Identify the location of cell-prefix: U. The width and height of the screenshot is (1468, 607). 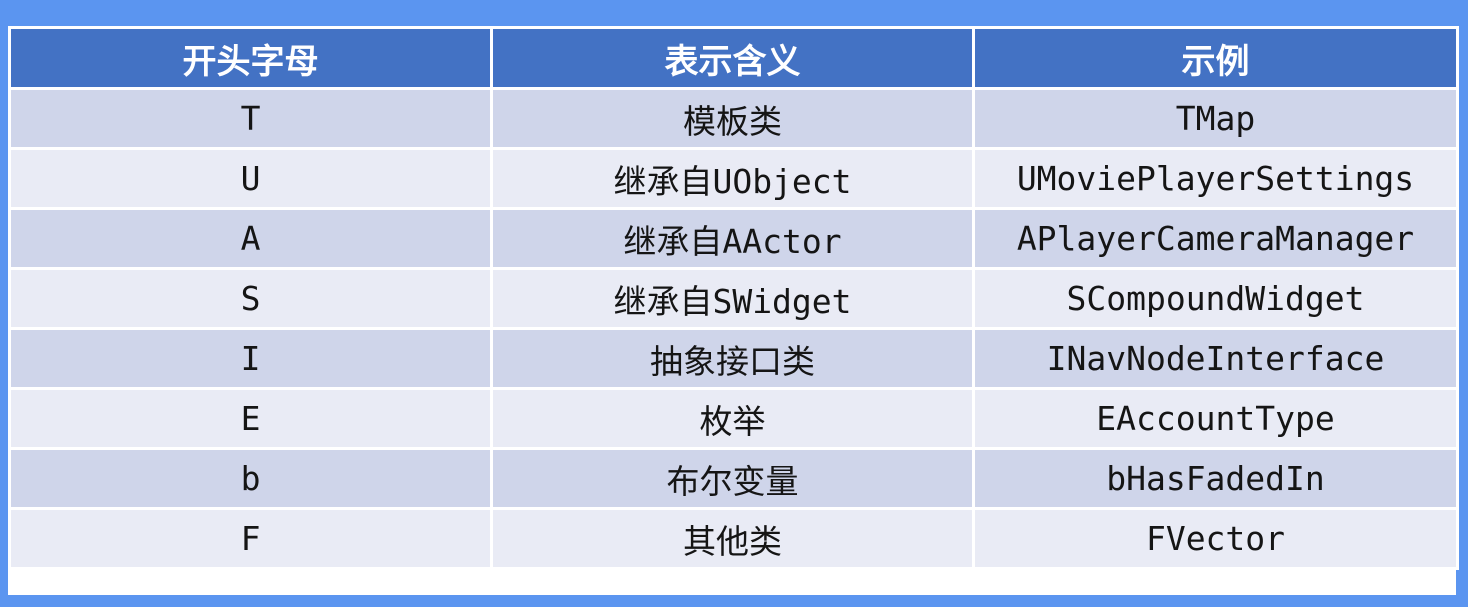
(250, 178).